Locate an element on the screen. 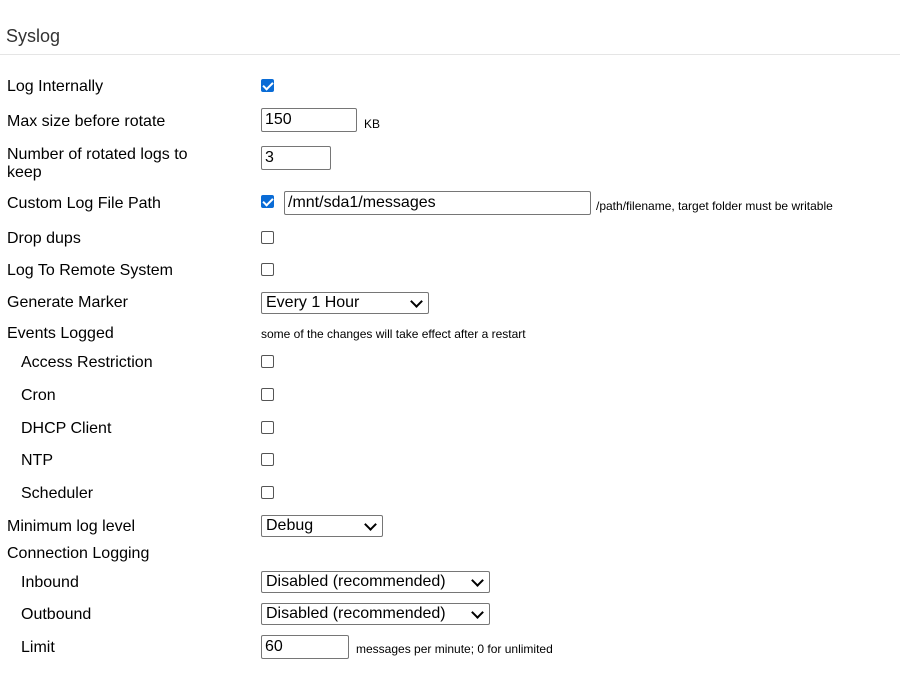 This screenshot has width=900, height=677. limit-input is located at coordinates (305, 647).